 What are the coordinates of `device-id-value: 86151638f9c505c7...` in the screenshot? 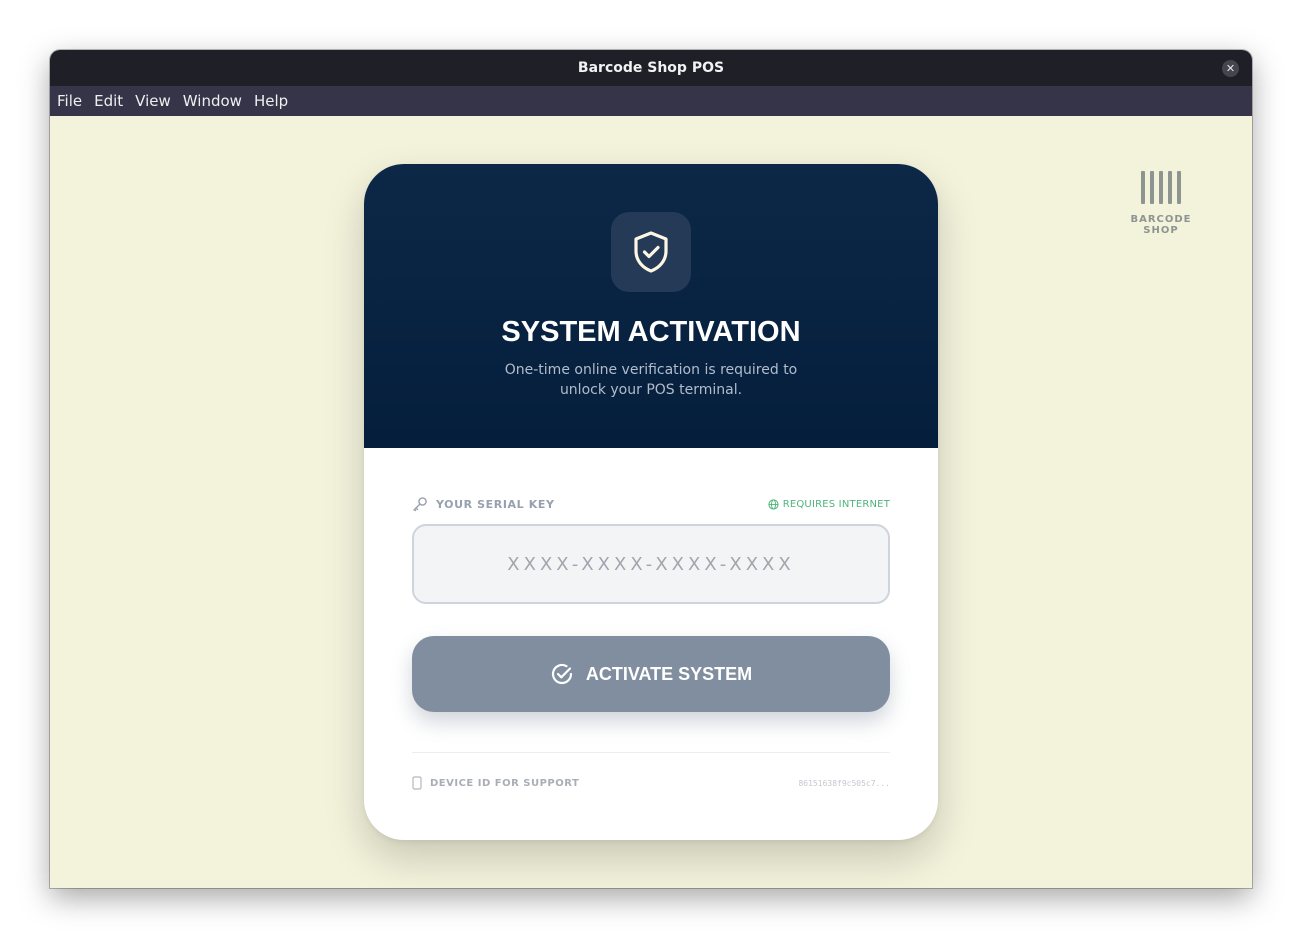 It's located at (844, 783).